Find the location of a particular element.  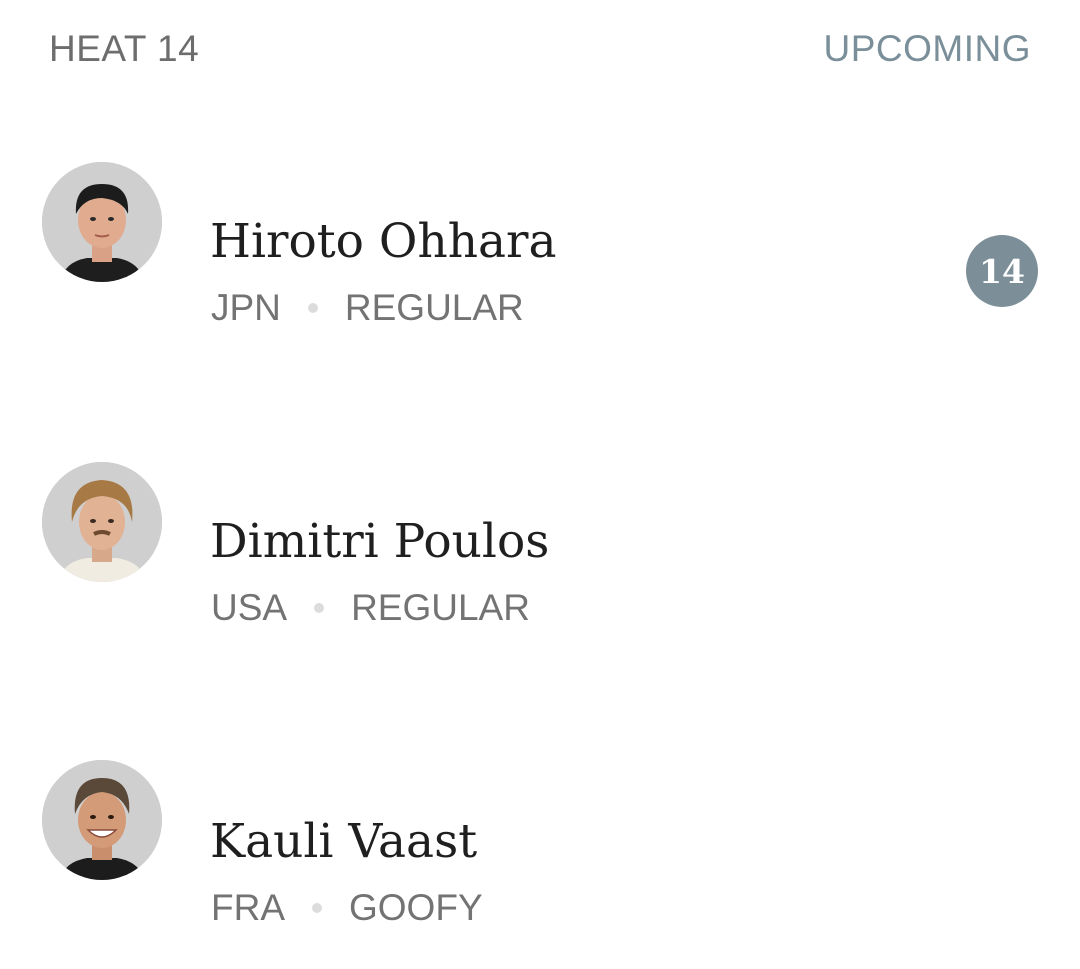

surfer-name: Kauli Vaast is located at coordinates (344, 841).